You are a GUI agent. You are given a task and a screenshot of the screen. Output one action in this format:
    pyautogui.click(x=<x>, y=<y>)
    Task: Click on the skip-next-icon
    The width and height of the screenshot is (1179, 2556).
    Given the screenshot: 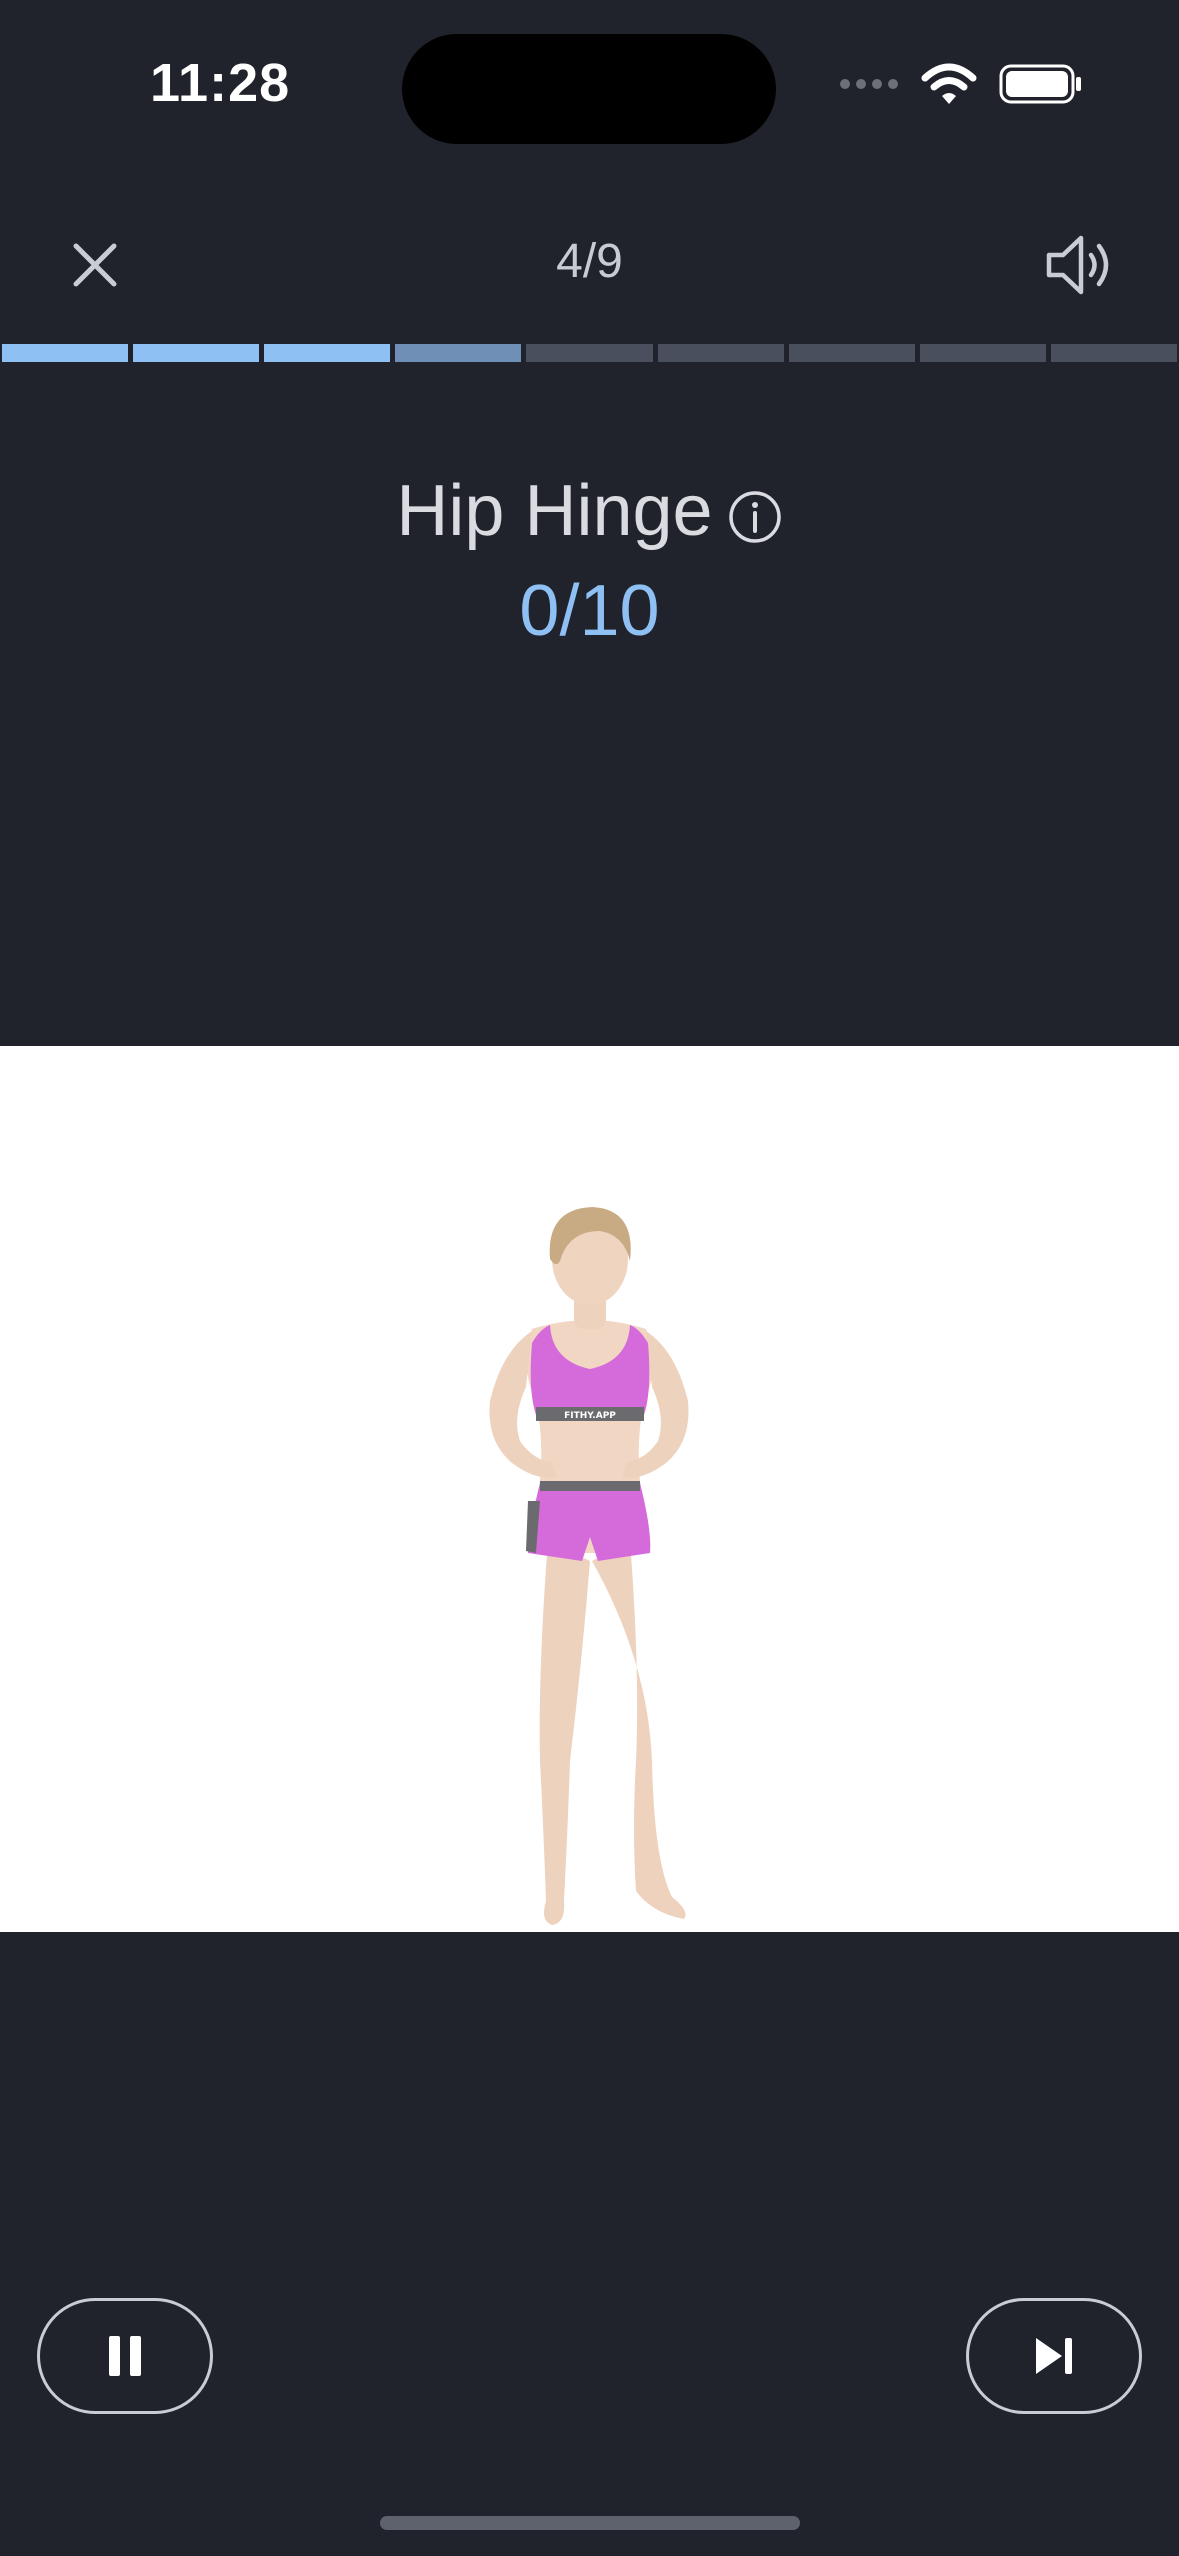 What is the action you would take?
    pyautogui.click(x=1054, y=2356)
    